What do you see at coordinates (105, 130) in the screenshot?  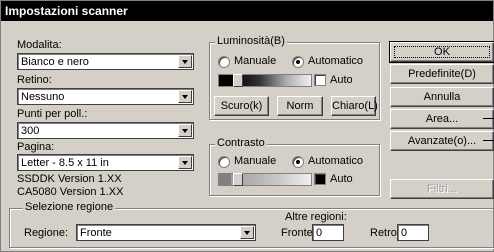 I see `punti-dropdown: 300` at bounding box center [105, 130].